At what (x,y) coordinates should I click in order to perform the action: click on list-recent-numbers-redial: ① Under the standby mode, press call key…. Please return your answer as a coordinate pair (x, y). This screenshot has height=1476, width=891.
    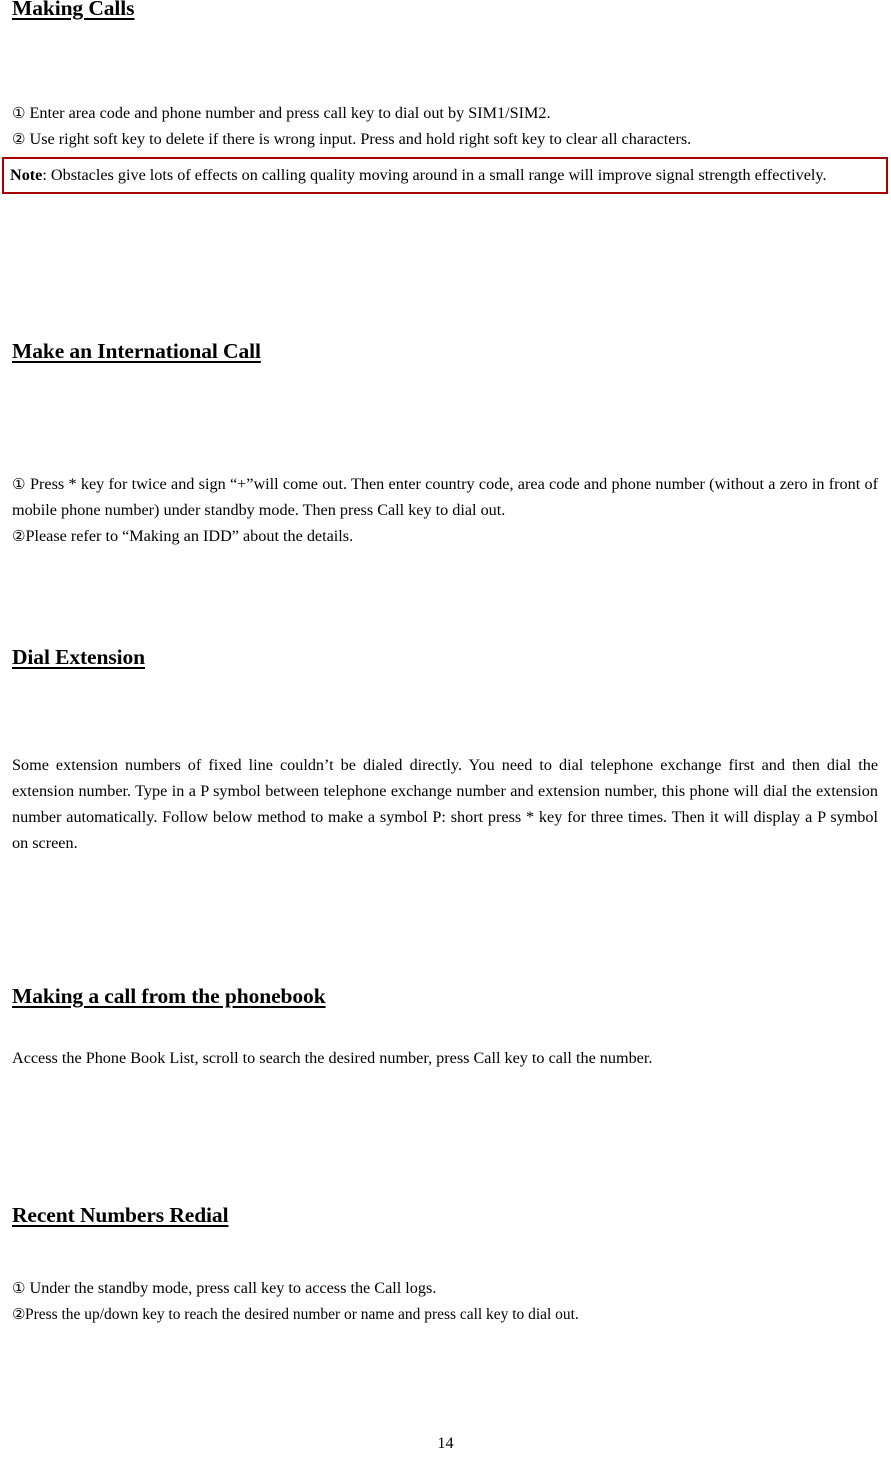
    Looking at the image, I should click on (445, 1301).